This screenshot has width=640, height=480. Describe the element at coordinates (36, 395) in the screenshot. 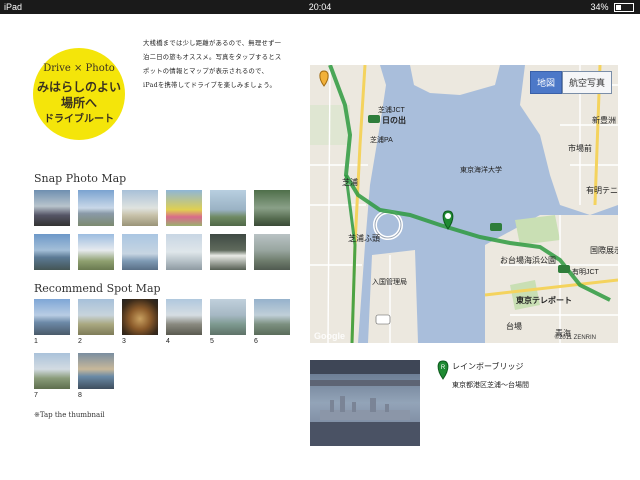

I see `spot-number-7: 7` at that location.